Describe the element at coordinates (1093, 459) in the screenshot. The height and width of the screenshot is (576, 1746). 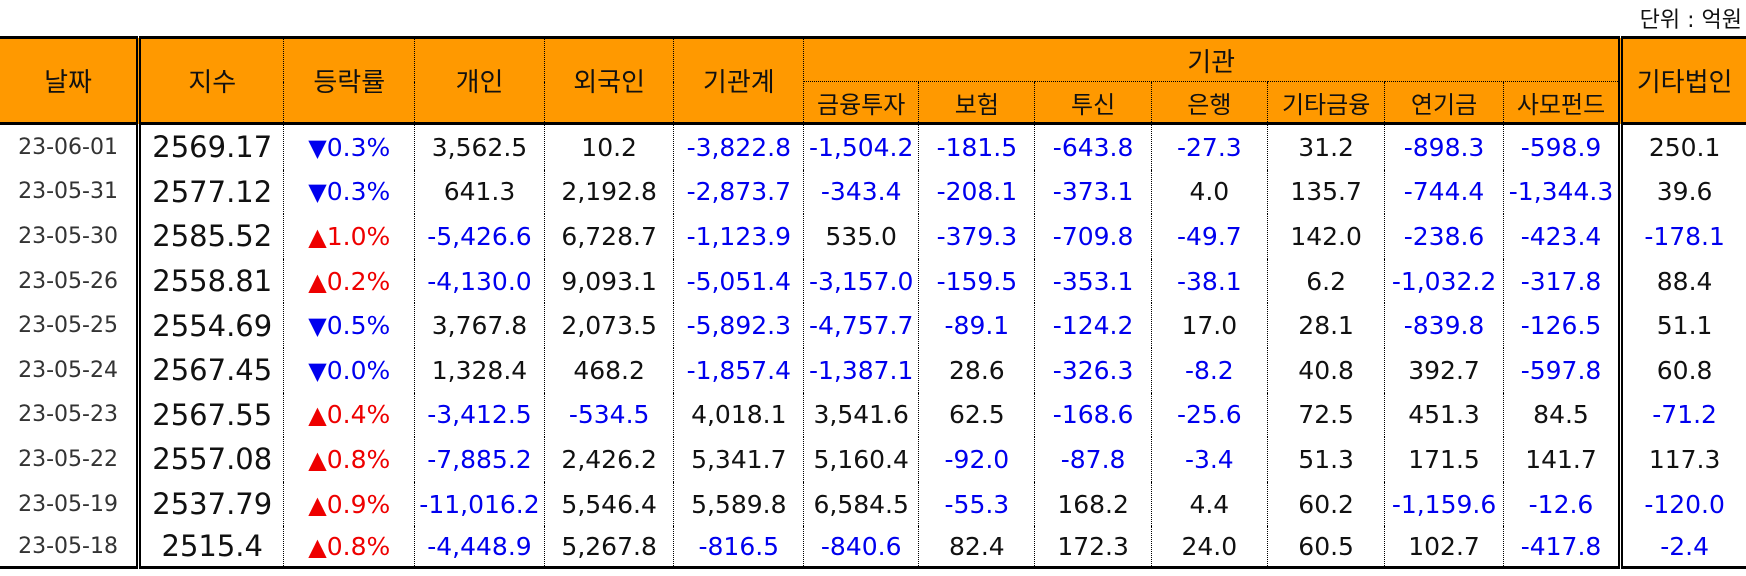
I see `investment-trust-cell: -87.8` at that location.